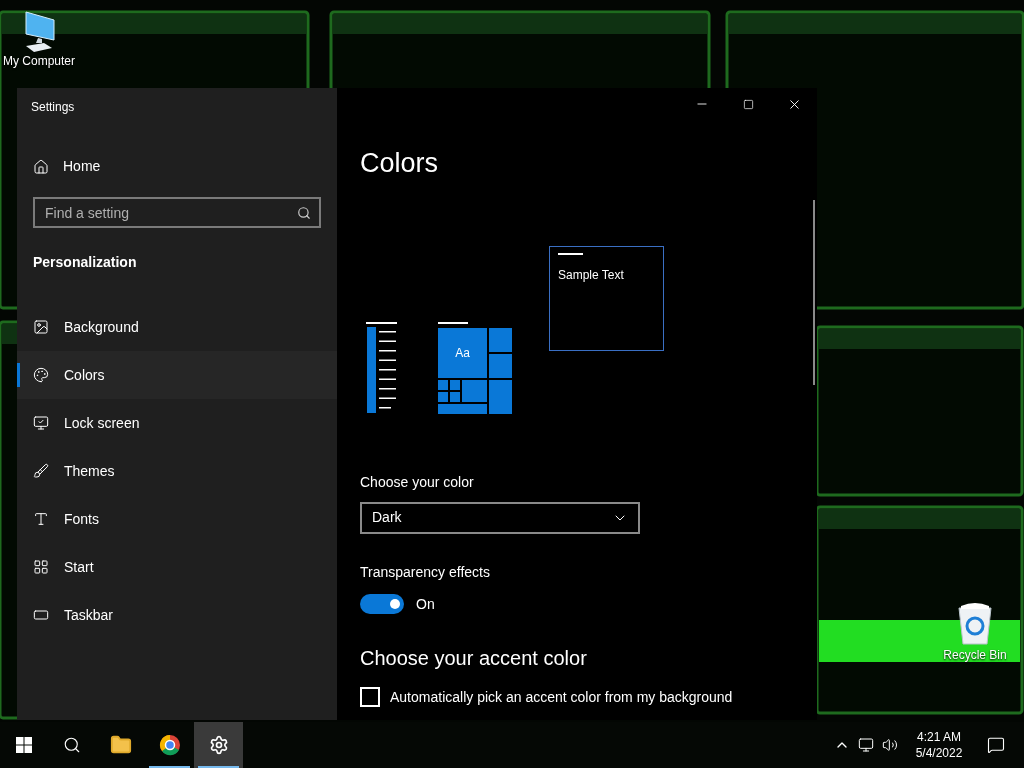  I want to click on settings-icon, so click(218, 745).